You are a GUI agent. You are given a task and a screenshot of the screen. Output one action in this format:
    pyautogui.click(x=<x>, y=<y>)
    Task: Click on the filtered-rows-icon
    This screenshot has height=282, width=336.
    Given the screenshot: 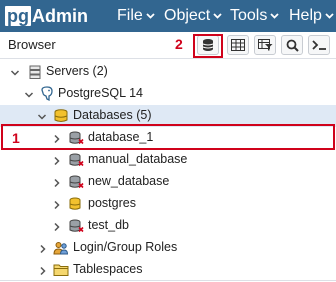 What is the action you would take?
    pyautogui.click(x=265, y=45)
    